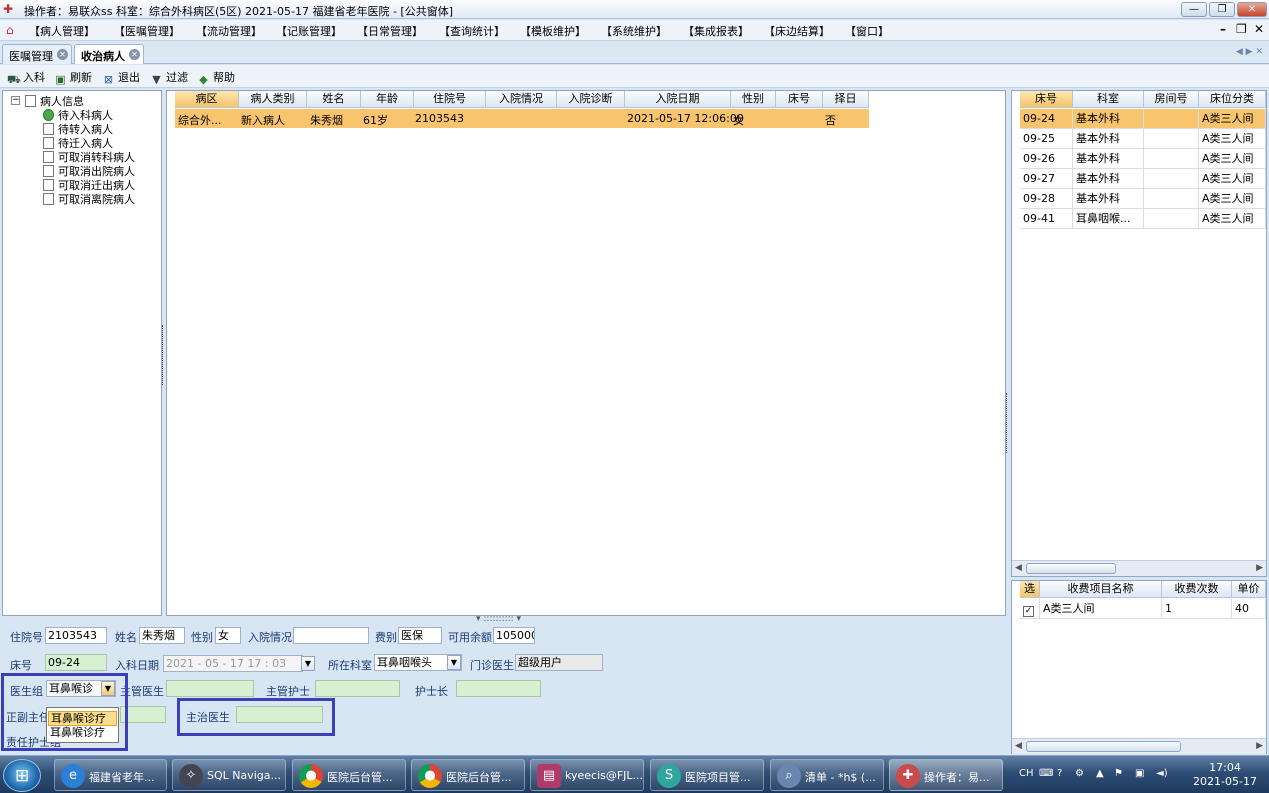 This screenshot has height=793, width=1269. I want to click on menu-template: 【模板维护】, so click(553, 31).